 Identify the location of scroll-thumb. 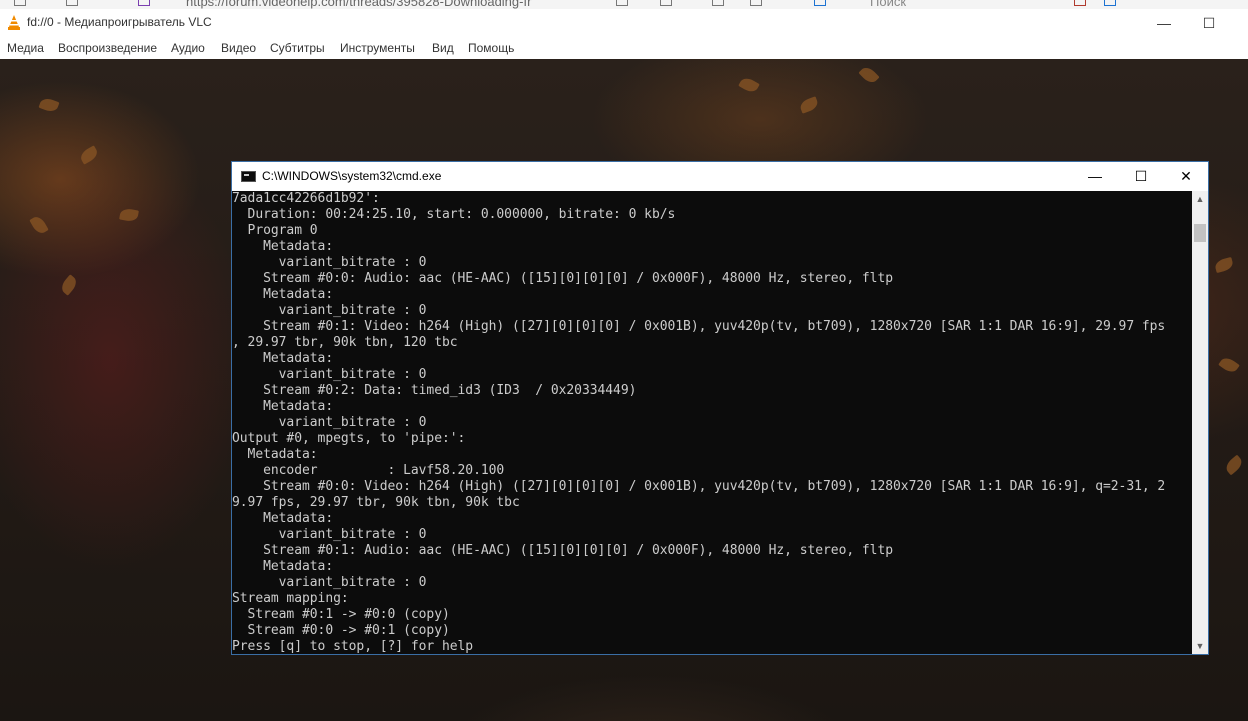
(1200, 233).